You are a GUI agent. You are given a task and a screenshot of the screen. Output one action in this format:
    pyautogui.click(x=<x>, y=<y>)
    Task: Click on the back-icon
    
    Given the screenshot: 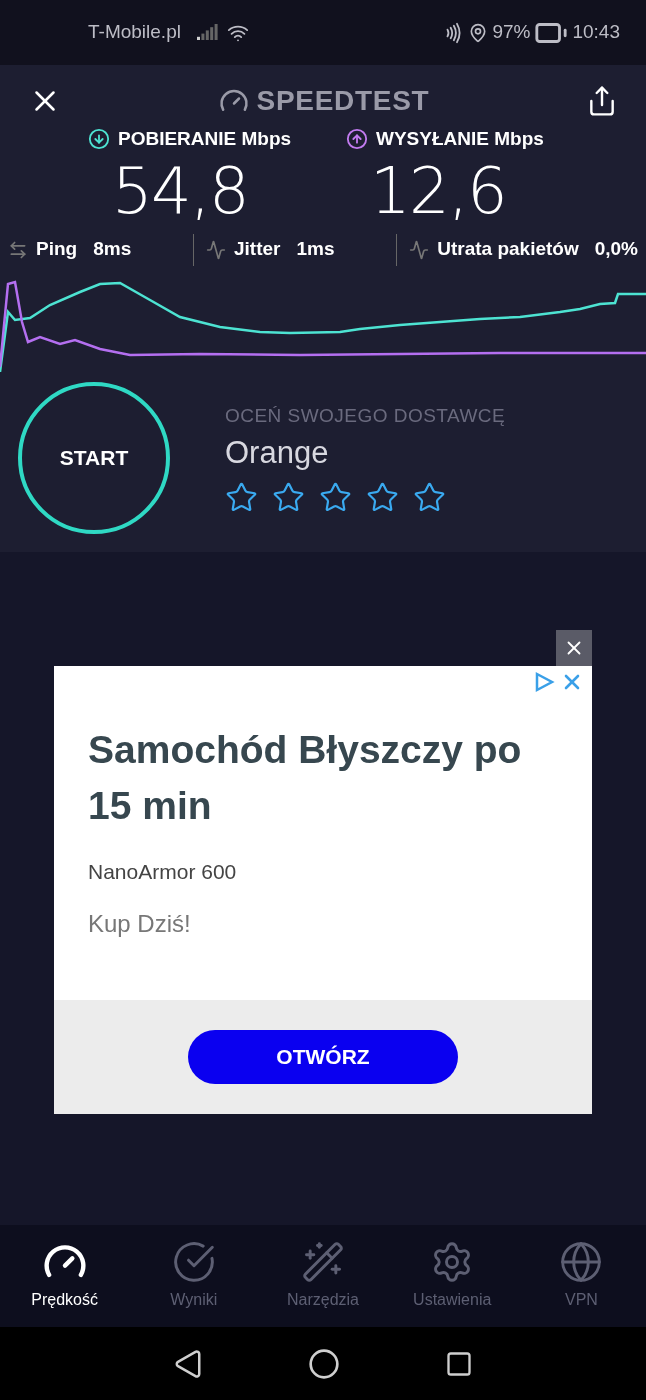 What is the action you would take?
    pyautogui.click(x=188, y=1363)
    